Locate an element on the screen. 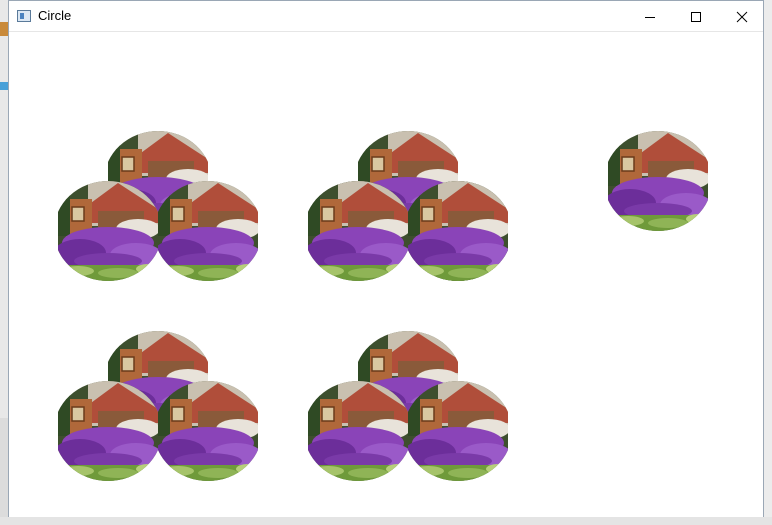 The width and height of the screenshot is (772, 525). window-title: Circle is located at coordinates (55, 15).